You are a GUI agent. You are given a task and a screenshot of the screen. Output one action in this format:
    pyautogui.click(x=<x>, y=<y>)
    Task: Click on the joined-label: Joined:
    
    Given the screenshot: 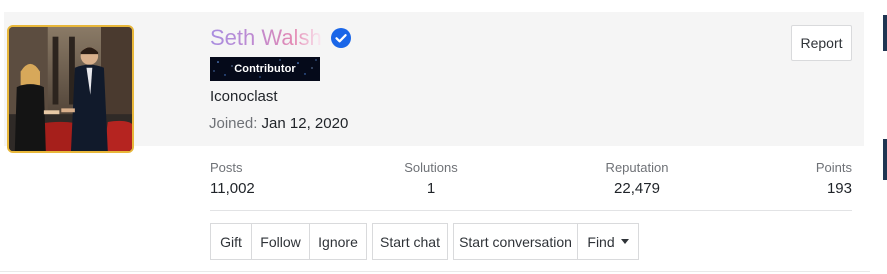 What is the action you would take?
    pyautogui.click(x=233, y=123)
    